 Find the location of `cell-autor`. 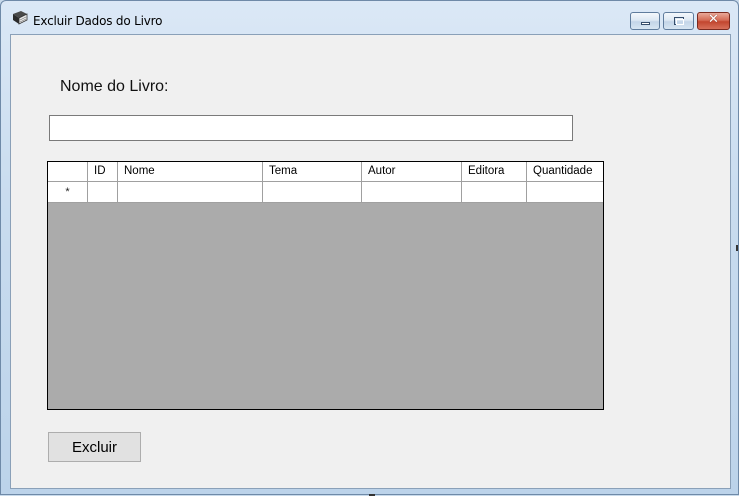

cell-autor is located at coordinates (412, 192).